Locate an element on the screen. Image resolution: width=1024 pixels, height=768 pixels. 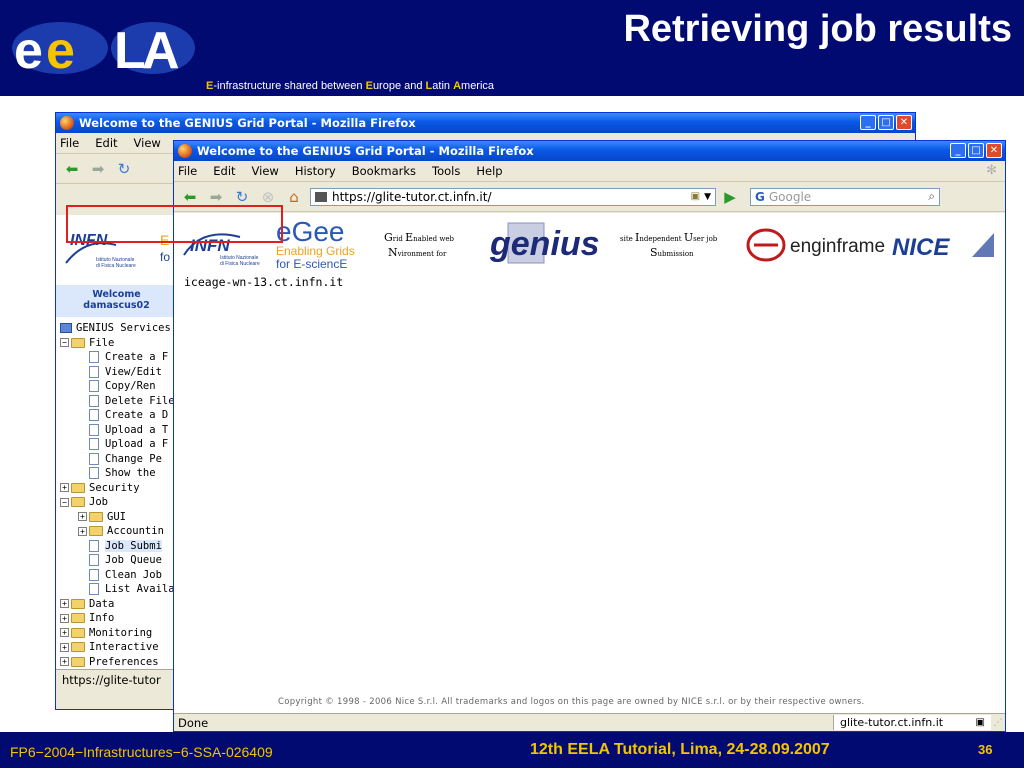
tree-item: + Accountin is located at coordinates (117, 531).